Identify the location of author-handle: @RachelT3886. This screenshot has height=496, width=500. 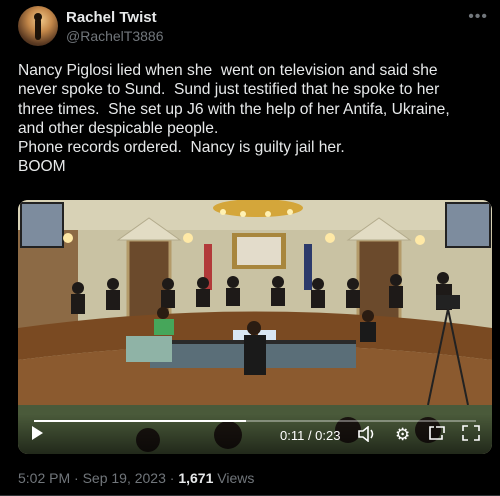
(115, 36).